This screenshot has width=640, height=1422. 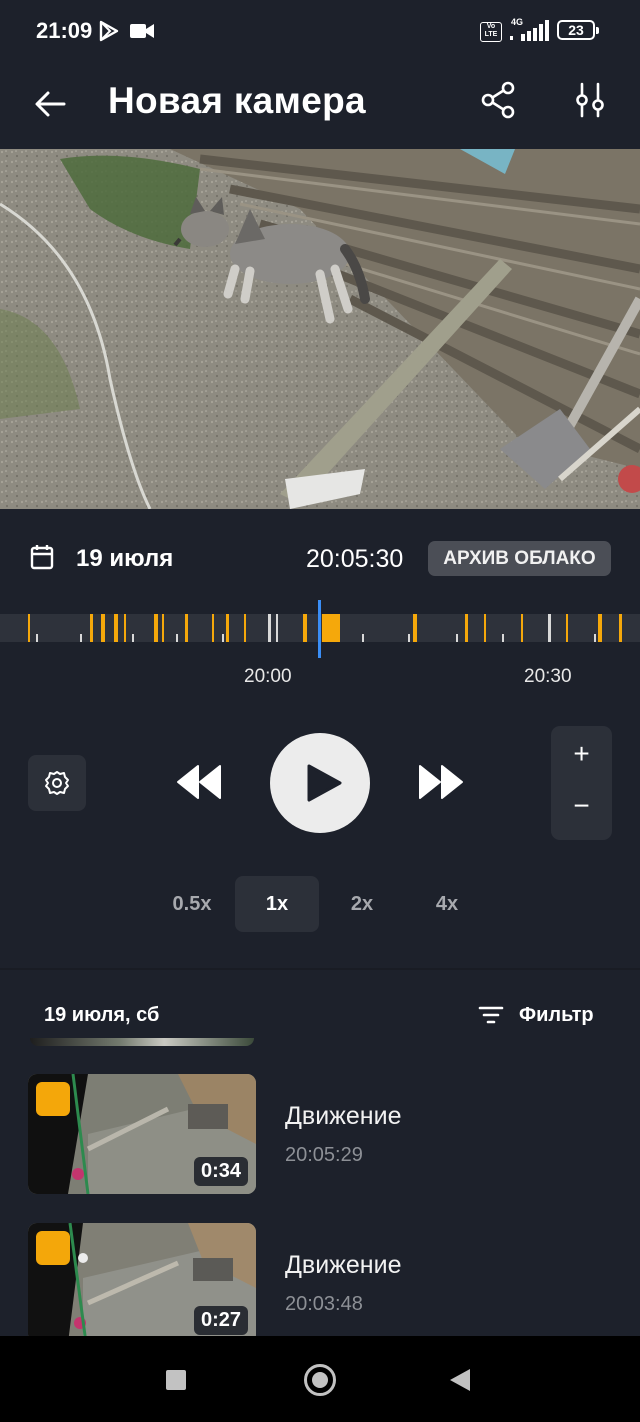 What do you see at coordinates (491, 32) in the screenshot?
I see `volte-icon: Vo LTE` at bounding box center [491, 32].